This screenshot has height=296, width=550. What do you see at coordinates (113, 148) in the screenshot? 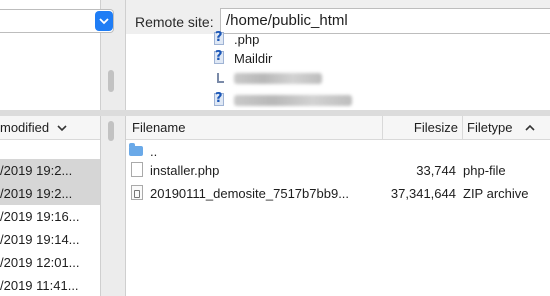
I see `pane-splitter` at bounding box center [113, 148].